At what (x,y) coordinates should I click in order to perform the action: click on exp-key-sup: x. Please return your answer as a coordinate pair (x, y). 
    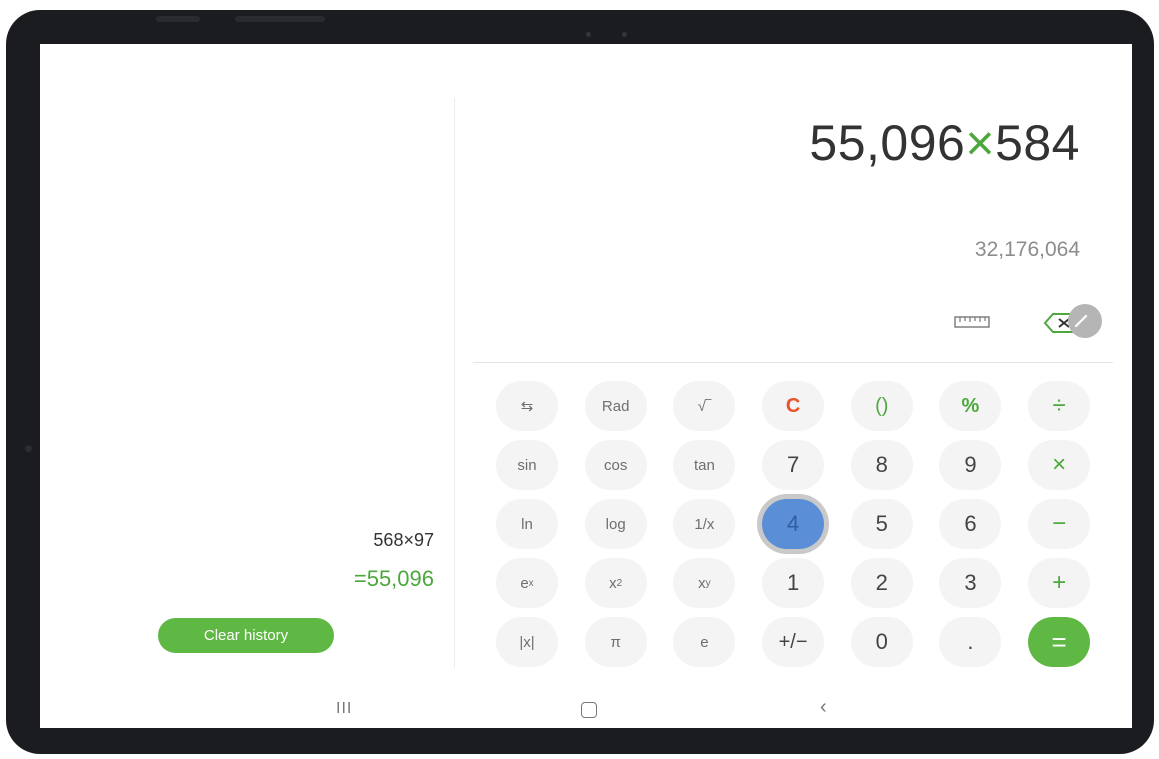
    Looking at the image, I should click on (531, 583).